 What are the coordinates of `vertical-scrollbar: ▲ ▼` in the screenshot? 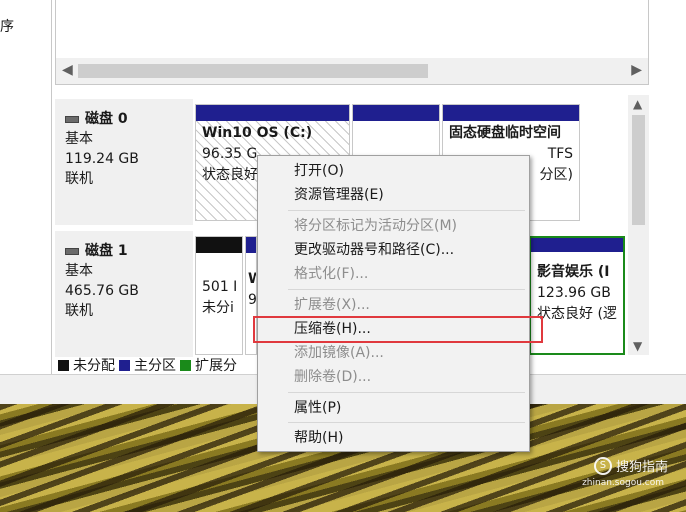 It's located at (638, 225).